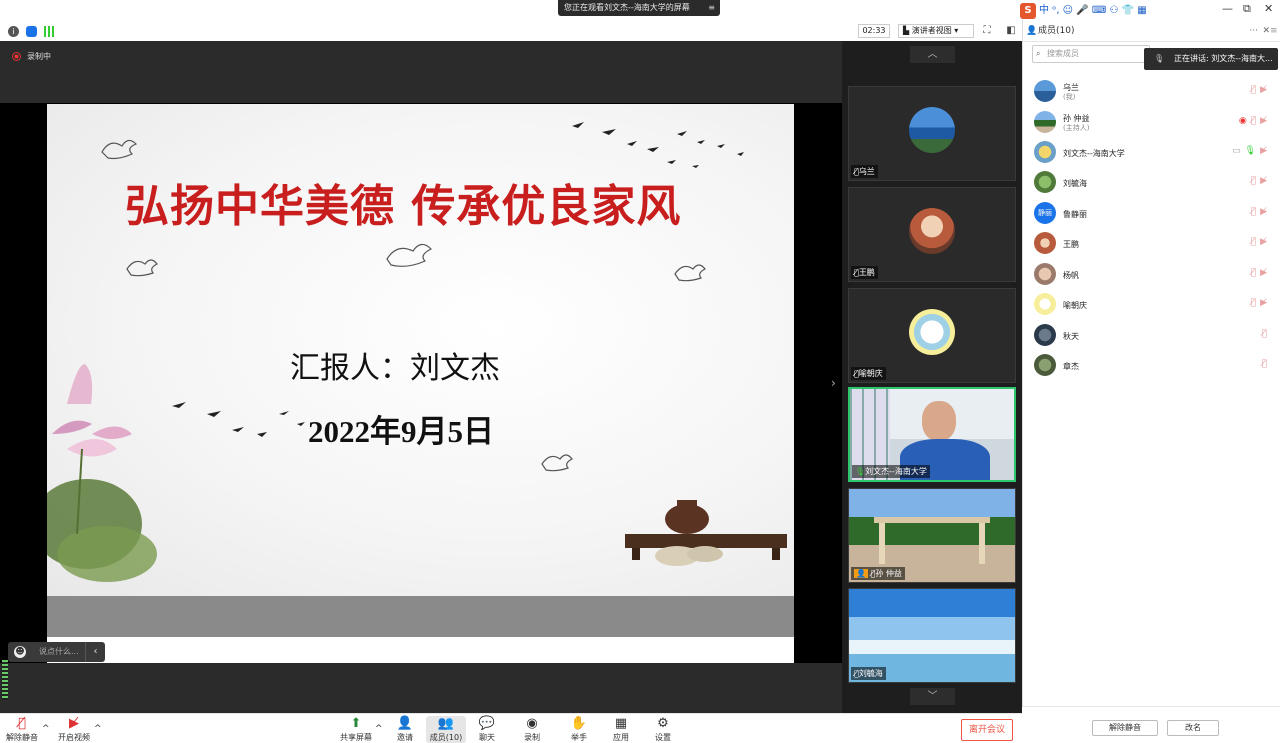 The width and height of the screenshot is (1280, 743). Describe the element at coordinates (932, 696) in the screenshot. I see `gallery-down-icon: ﹀` at that location.